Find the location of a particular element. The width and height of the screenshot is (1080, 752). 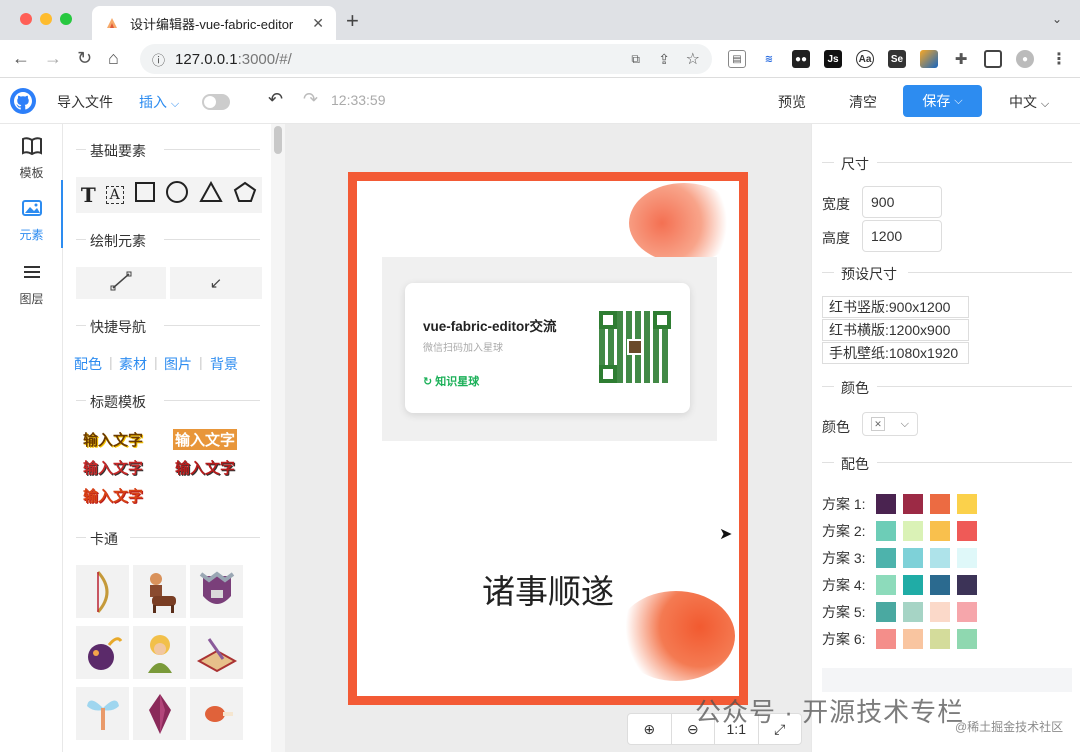

cartoon-girl-icon is located at coordinates (159, 652).